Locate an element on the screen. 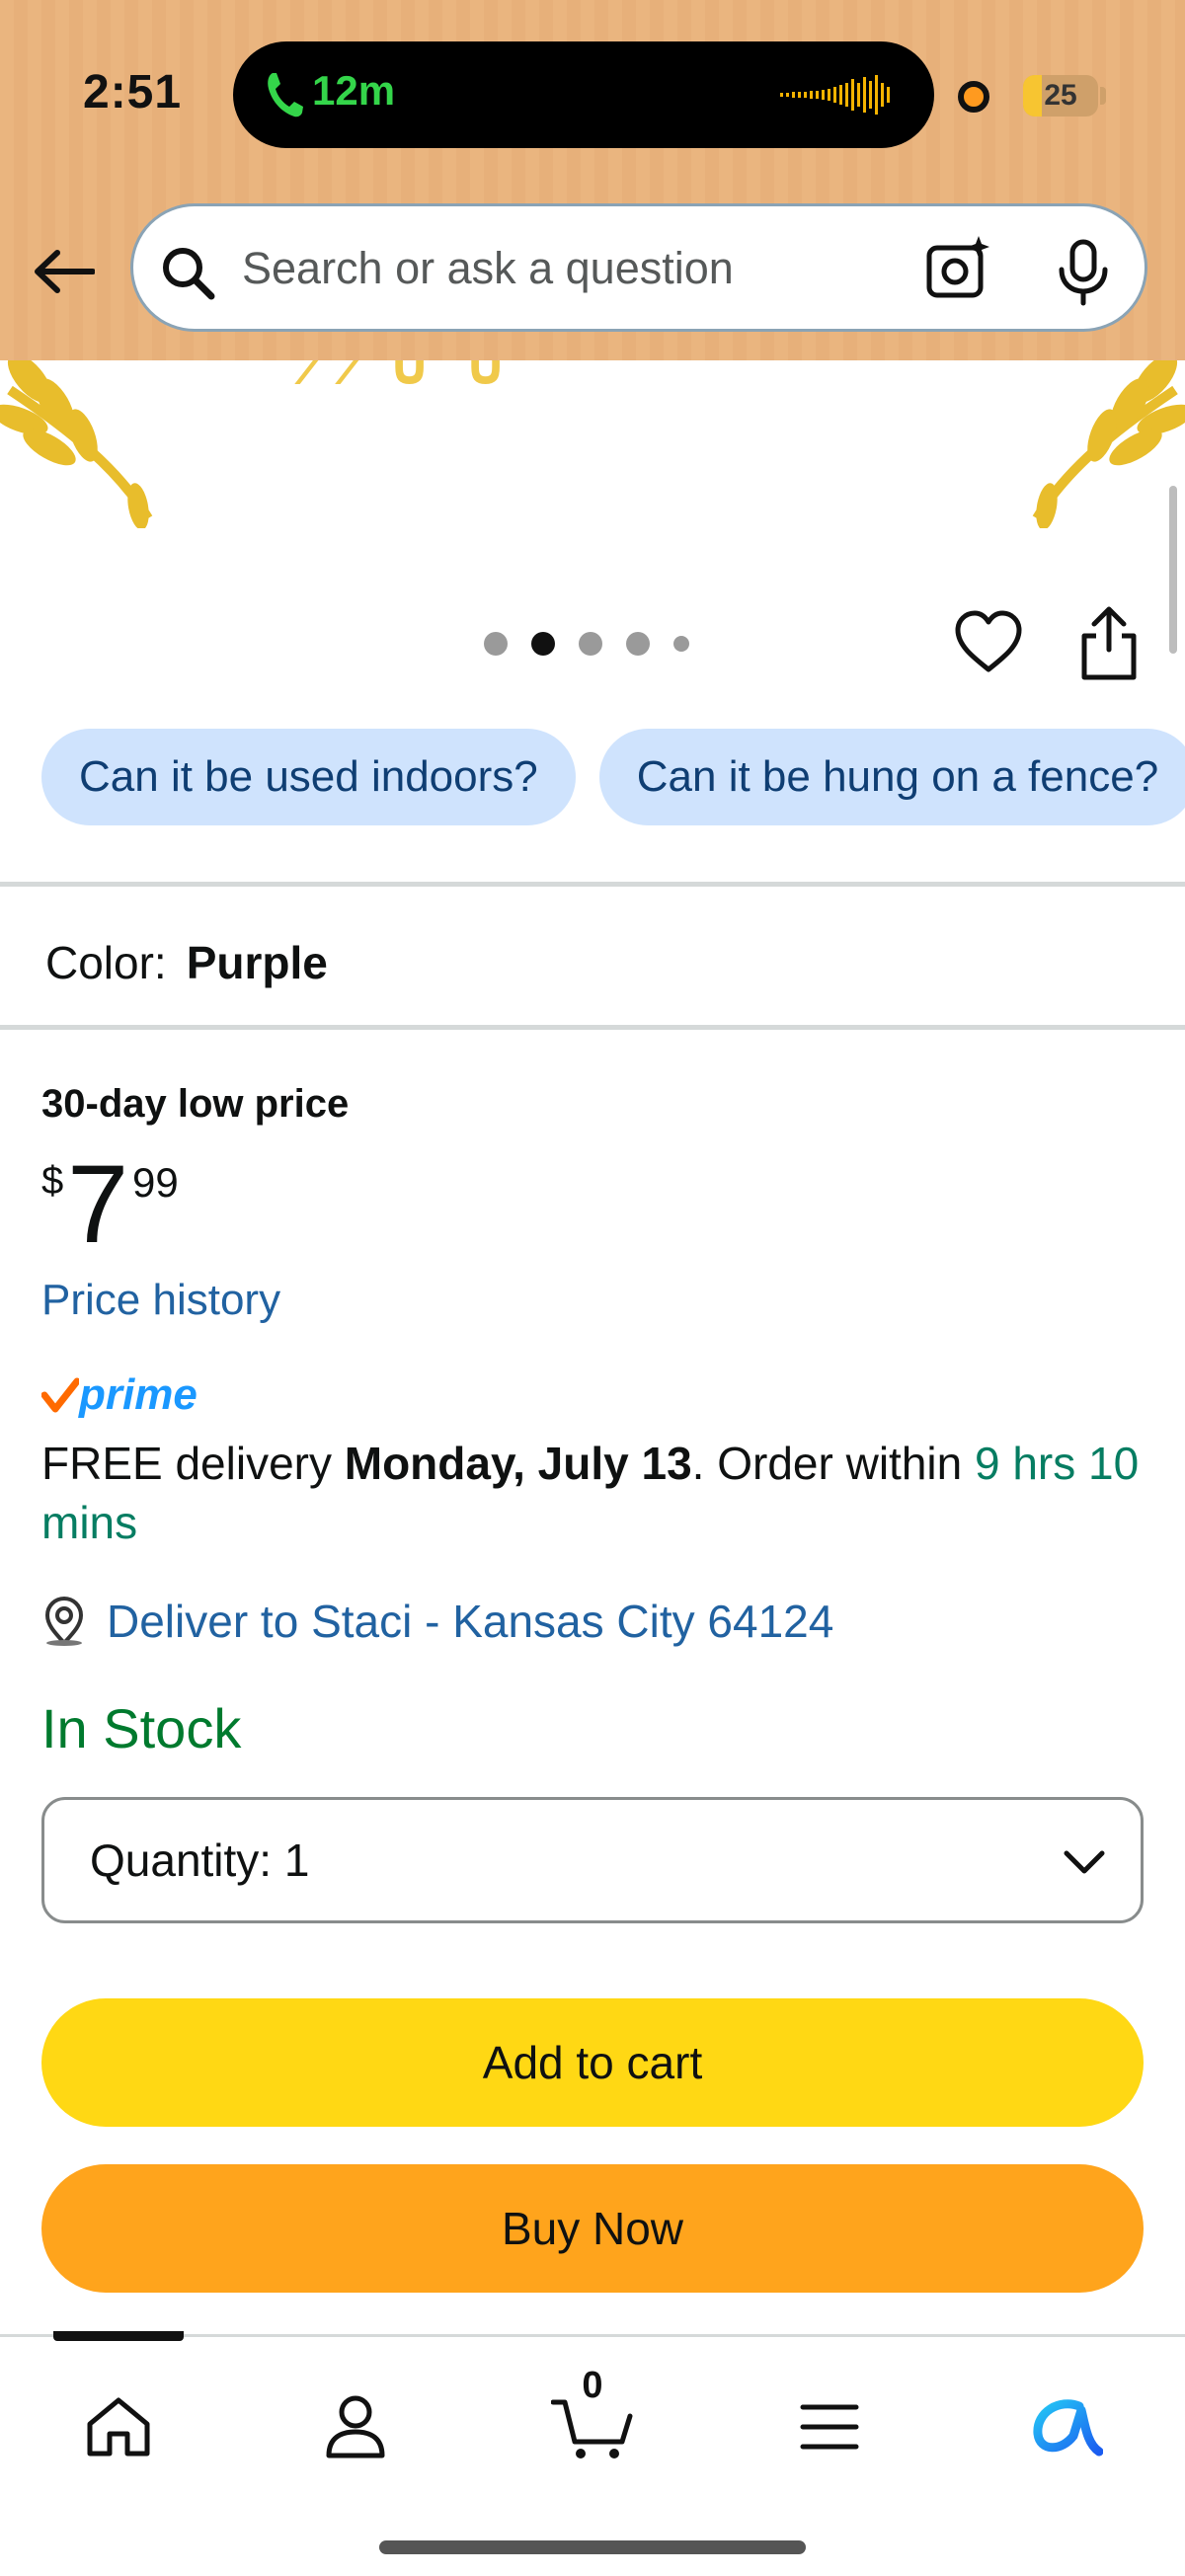  account-icon is located at coordinates (355, 2427).